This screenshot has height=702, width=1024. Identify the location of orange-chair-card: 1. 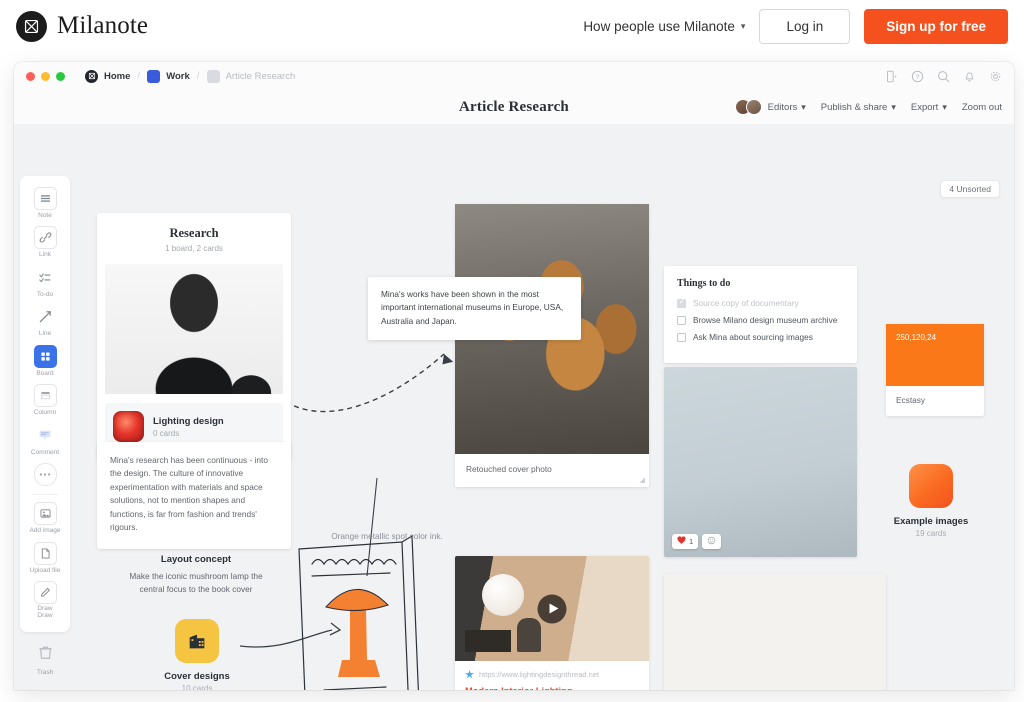
(760, 462).